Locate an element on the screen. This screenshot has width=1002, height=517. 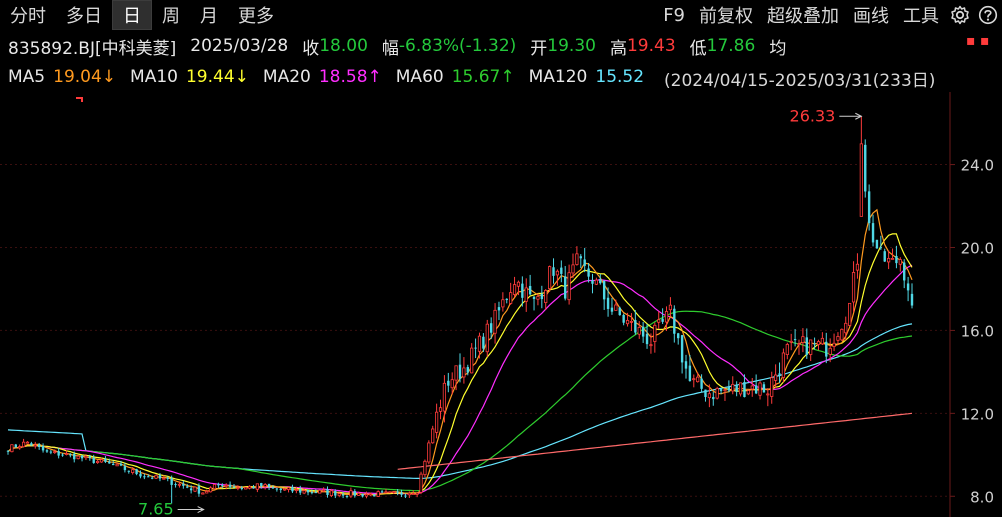
ma120-value: 15.52 is located at coordinates (620, 77).